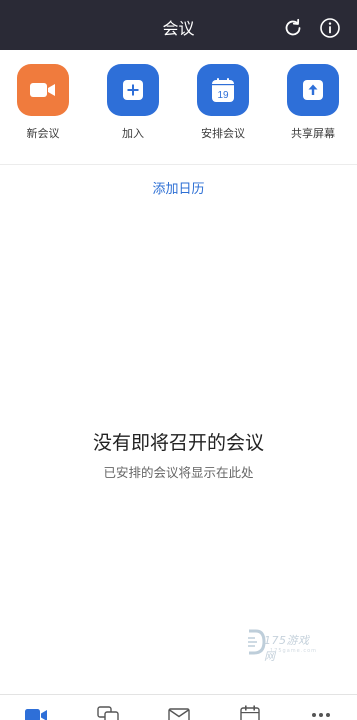 This screenshot has height=720, width=357. What do you see at coordinates (178, 443) in the screenshot?
I see `empty-state-title: 没有即将召开的会议` at bounding box center [178, 443].